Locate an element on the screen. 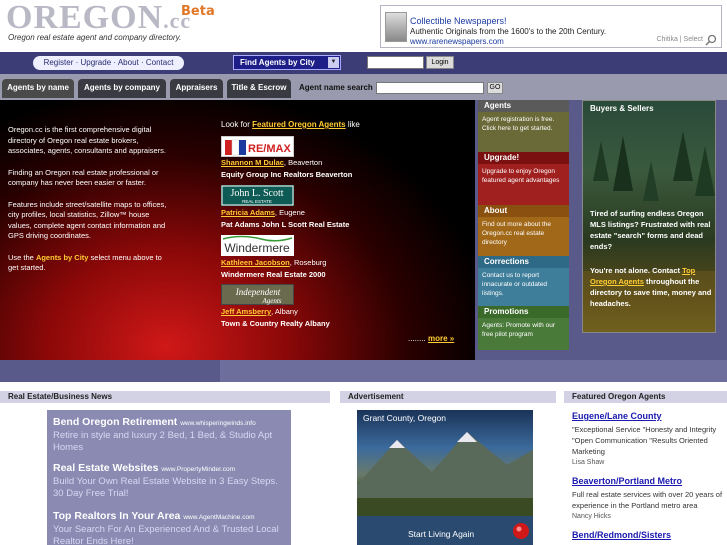 The image size is (727, 545). featured-agent-name: Lisa Shaw is located at coordinates (588, 462).